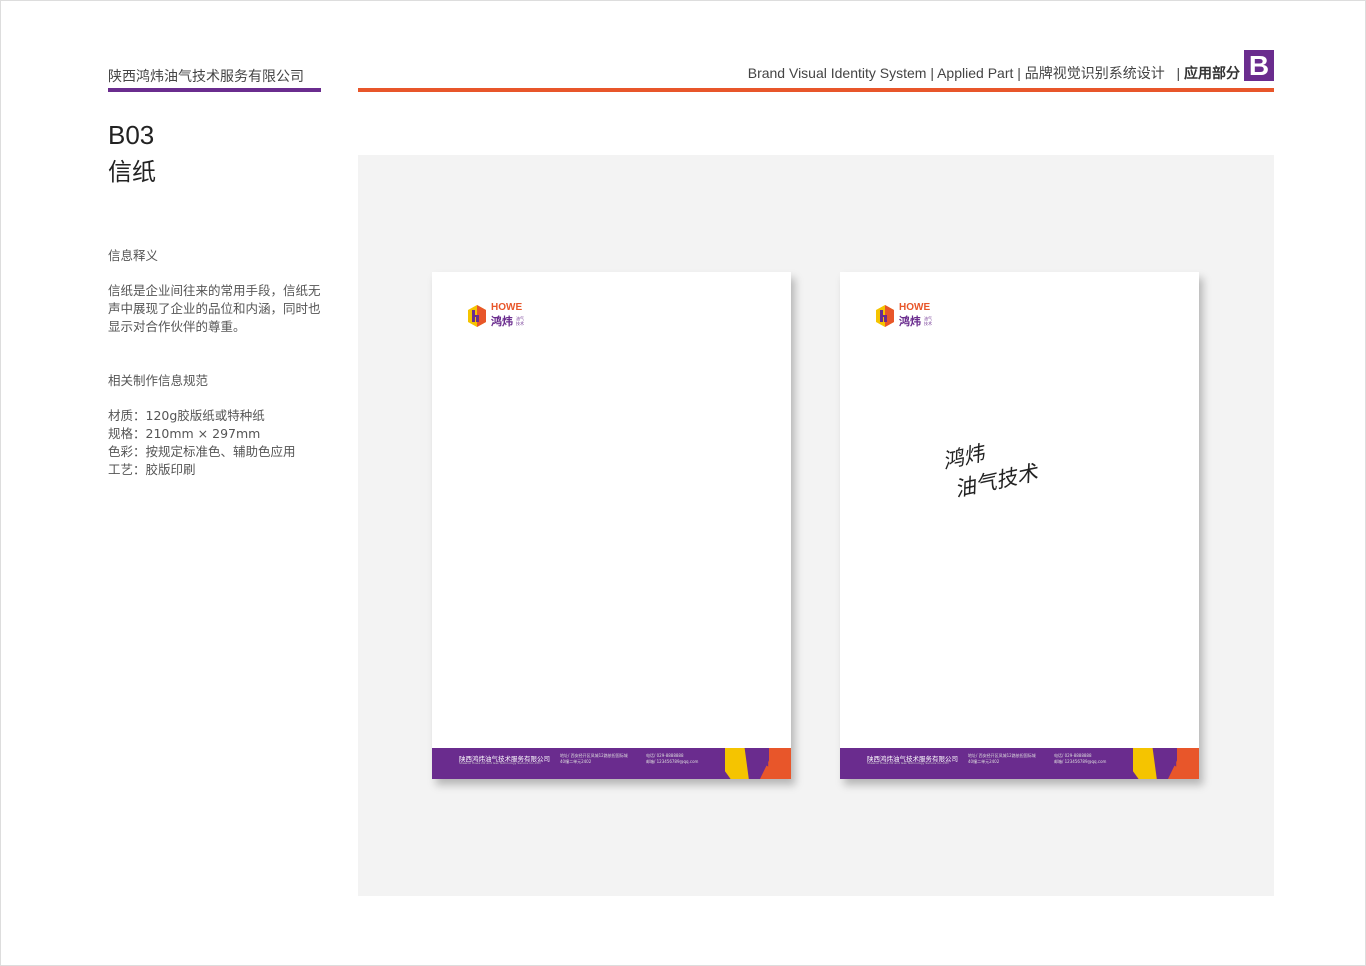  What do you see at coordinates (202, 451) in the screenshot?
I see `spec-color: 色彩：按规定标准色、辅助色应用` at bounding box center [202, 451].